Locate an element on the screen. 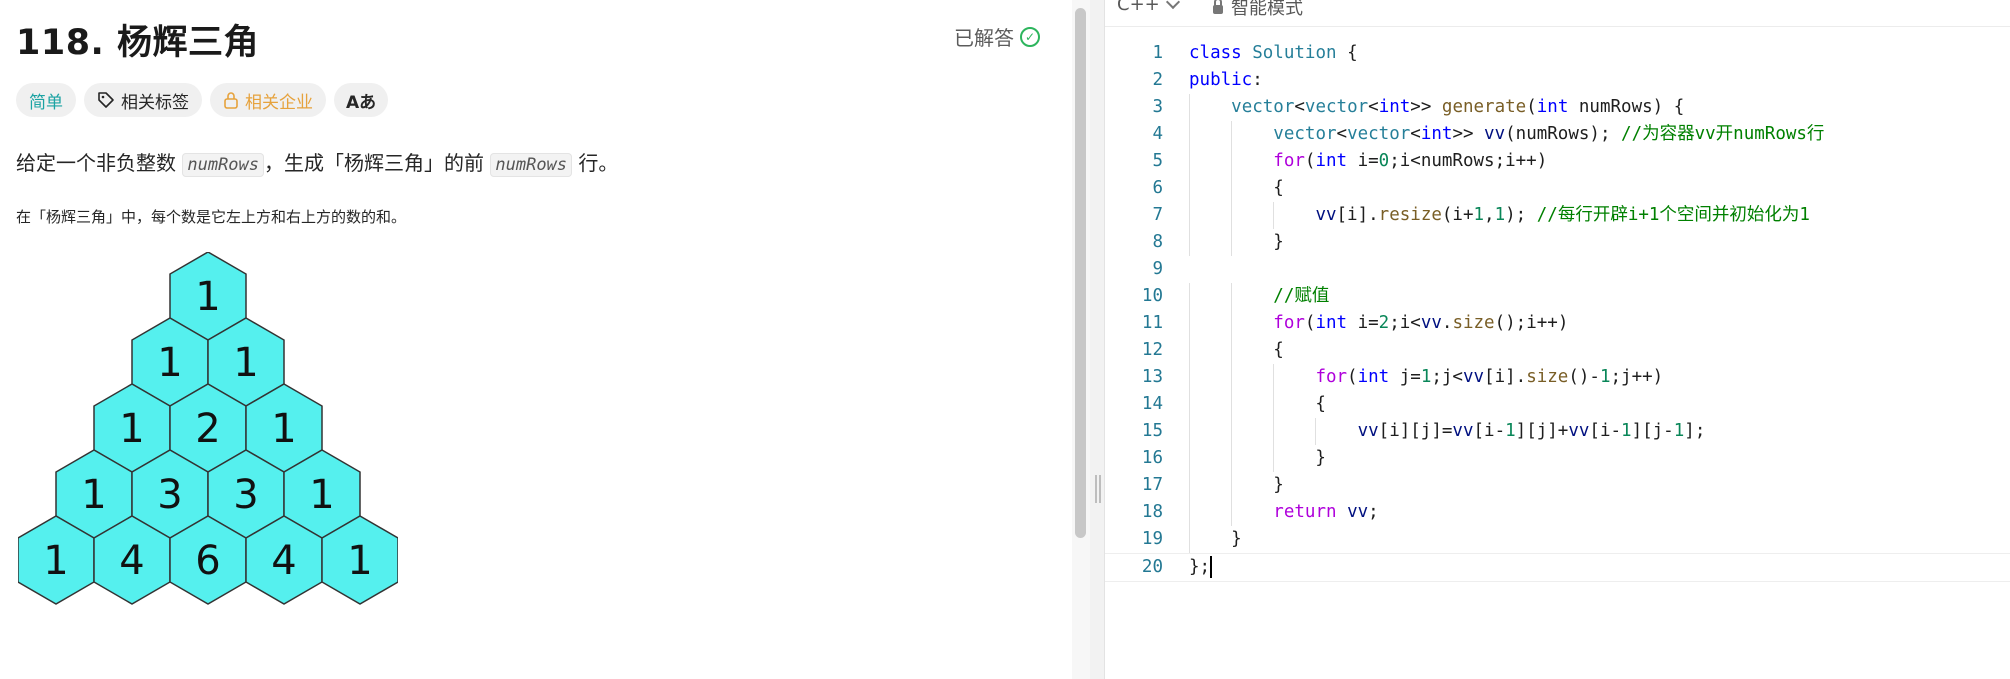 Image resolution: width=2010 pixels, height=679 pixels. line-number: 9 is located at coordinates (1157, 269).